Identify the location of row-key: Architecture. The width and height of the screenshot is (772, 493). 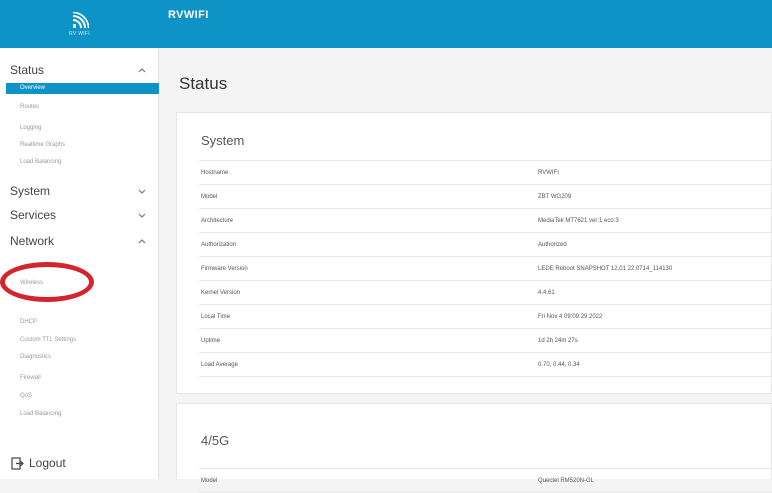
(217, 220).